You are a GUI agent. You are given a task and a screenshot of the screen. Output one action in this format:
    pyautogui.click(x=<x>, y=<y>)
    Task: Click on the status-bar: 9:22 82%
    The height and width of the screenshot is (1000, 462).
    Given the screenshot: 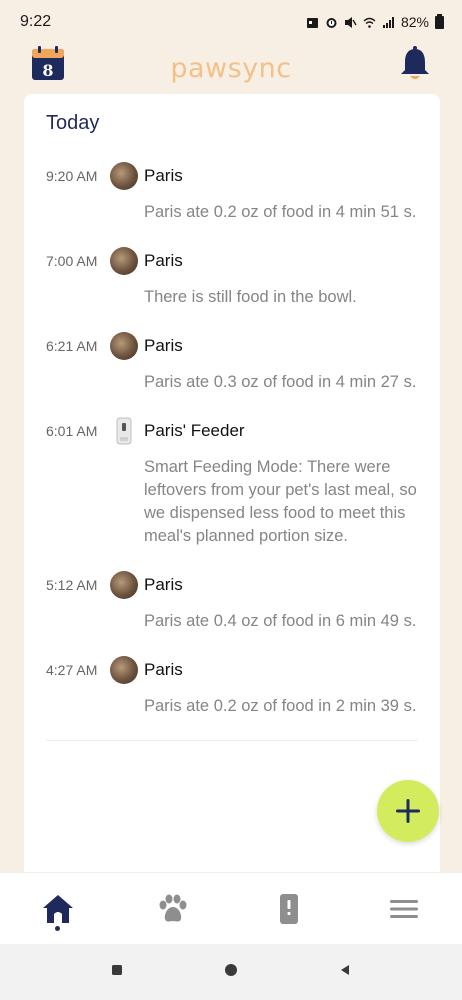 What is the action you would take?
    pyautogui.click(x=231, y=22)
    